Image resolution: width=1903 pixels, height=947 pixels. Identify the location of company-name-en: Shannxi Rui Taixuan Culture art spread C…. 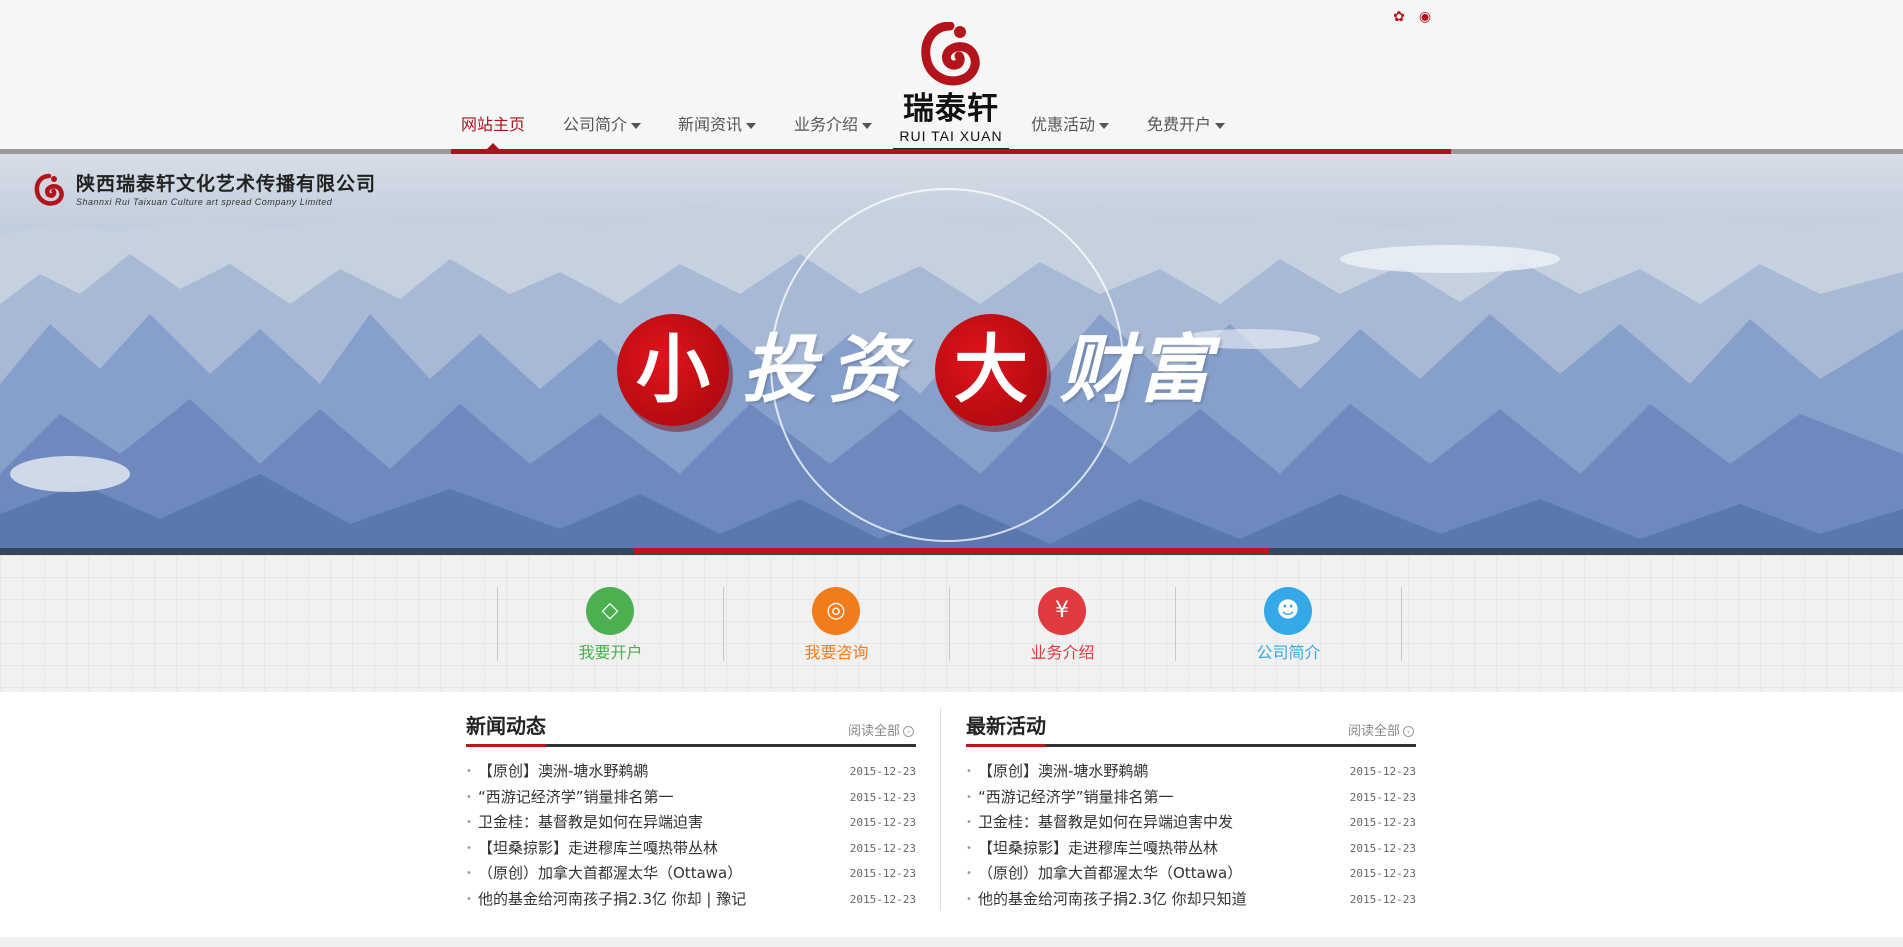
(204, 202).